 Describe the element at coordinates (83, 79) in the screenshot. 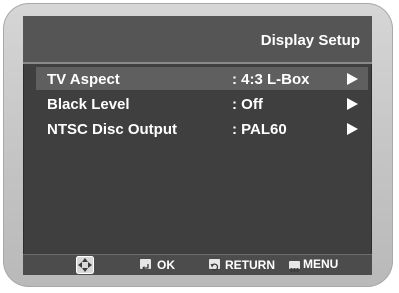

I see `menu-item-label: TV Aspect` at that location.